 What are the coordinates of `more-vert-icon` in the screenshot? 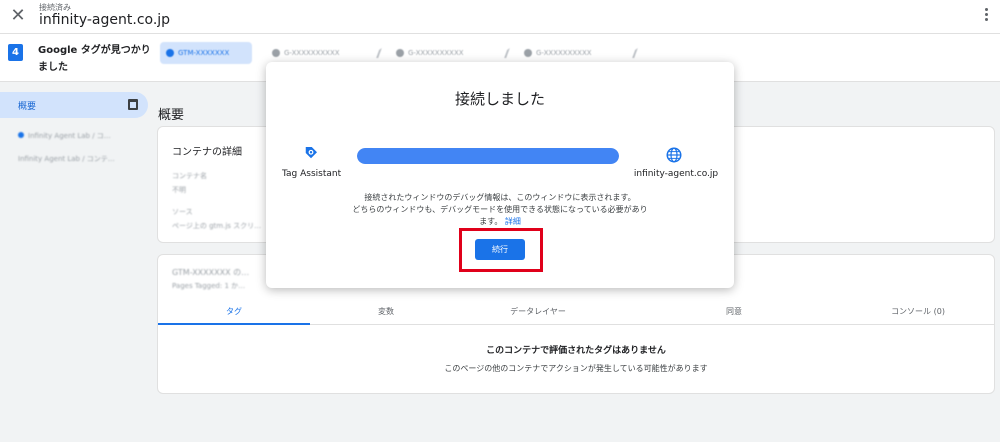 It's located at (987, 16).